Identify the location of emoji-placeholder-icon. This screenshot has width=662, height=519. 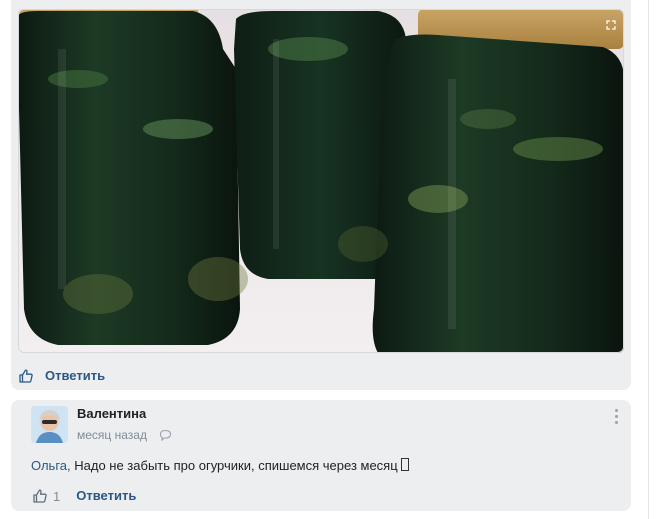
(404, 464).